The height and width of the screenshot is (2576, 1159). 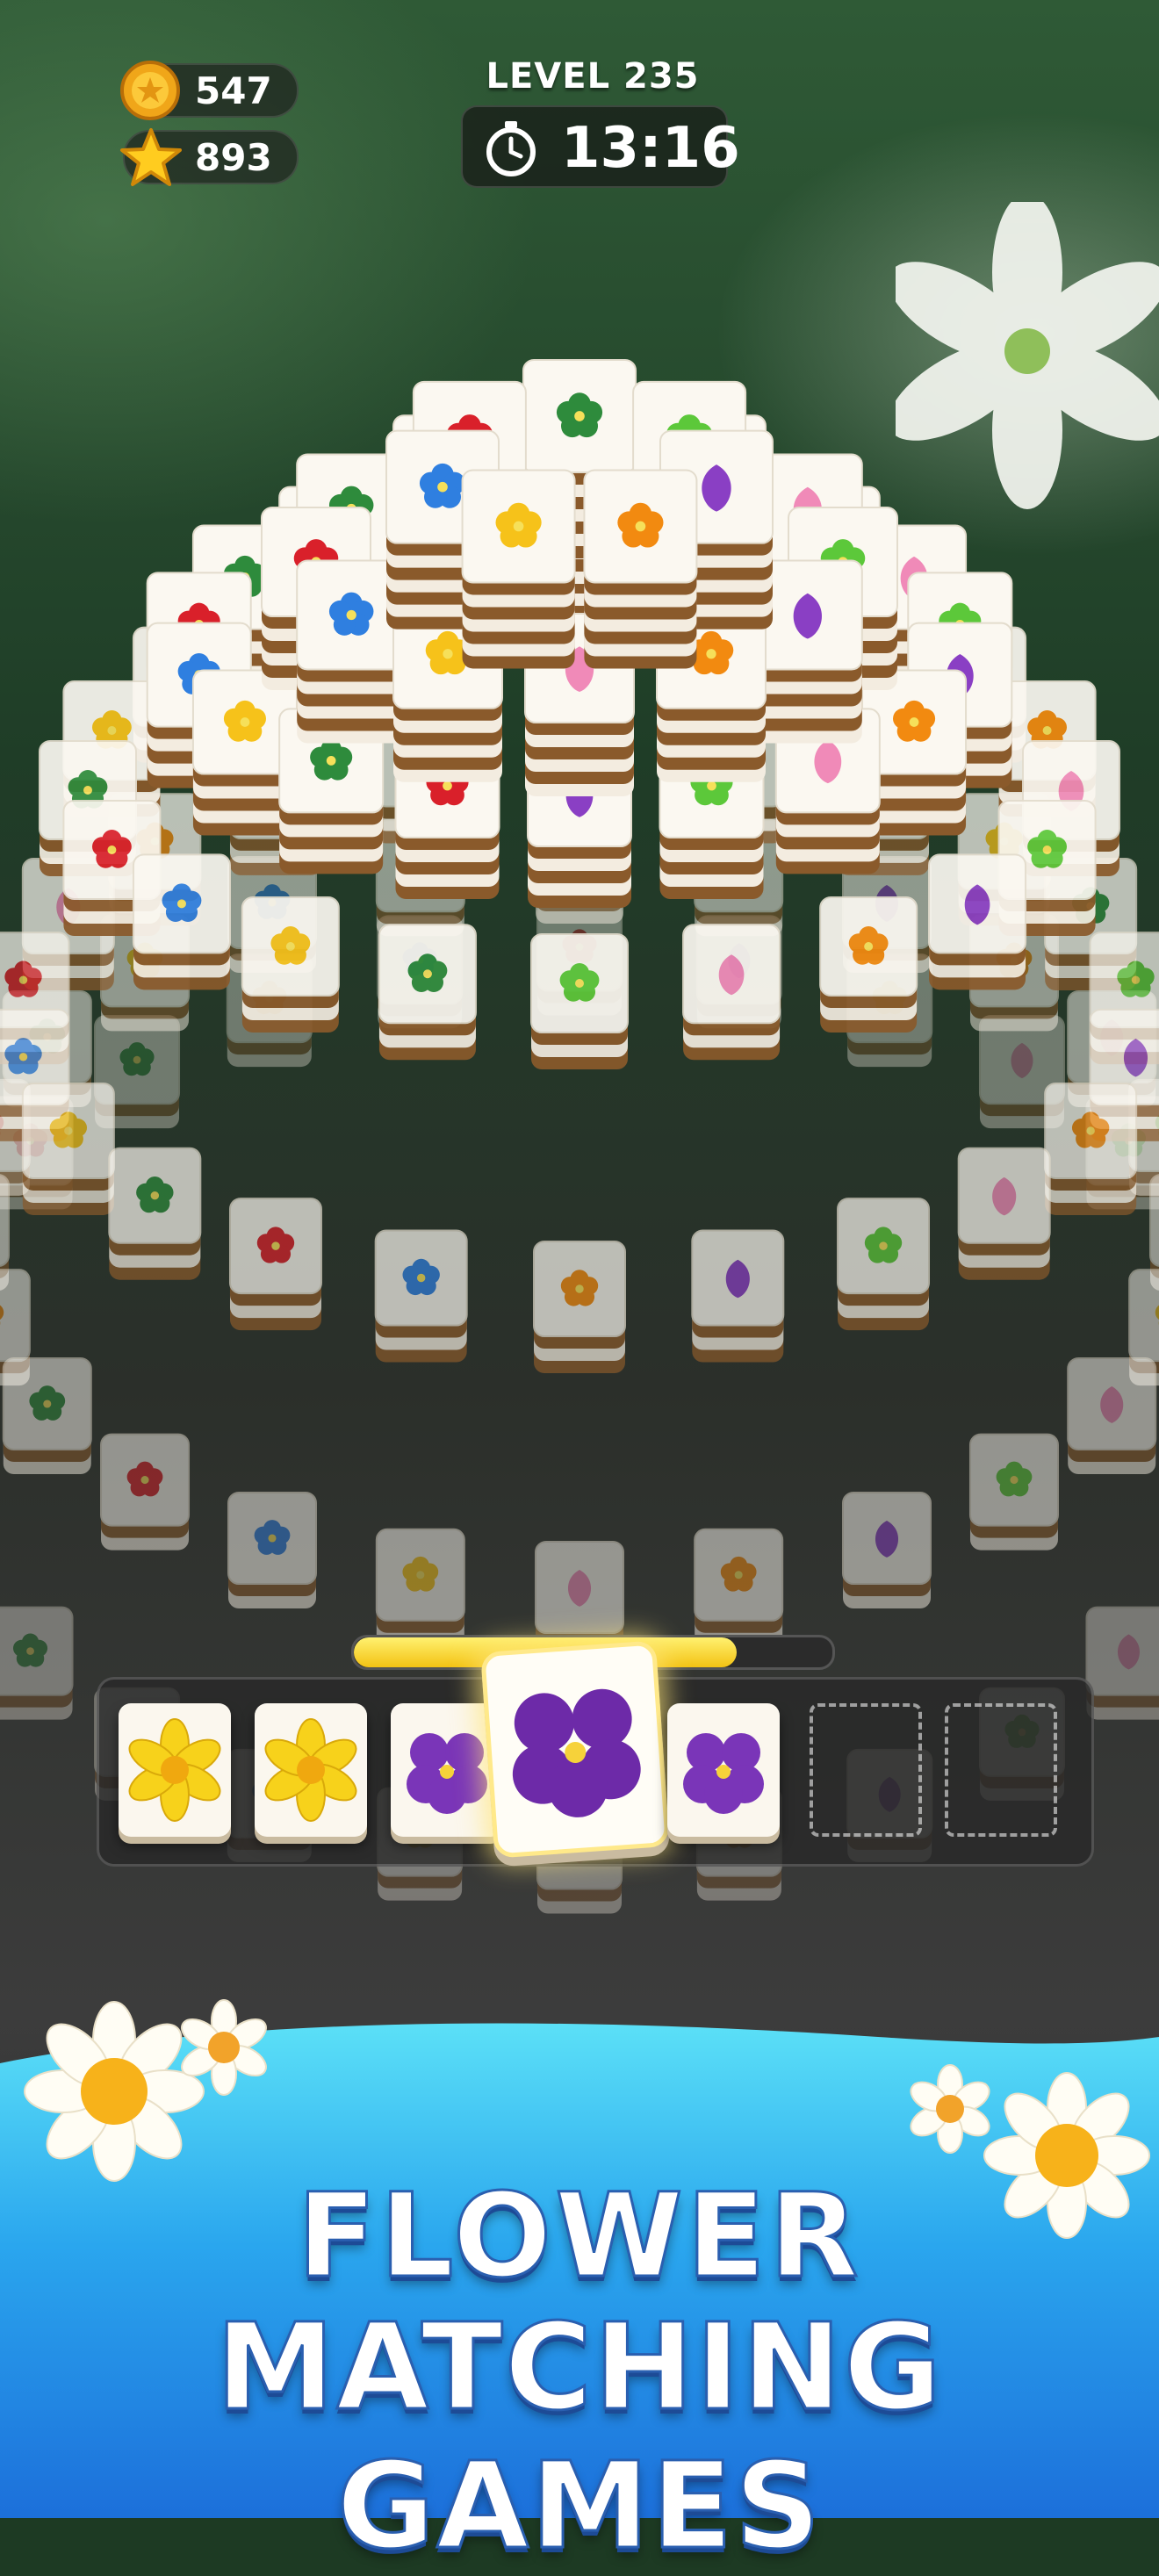 I want to click on level-label: LEVEL 235, so click(x=592, y=76).